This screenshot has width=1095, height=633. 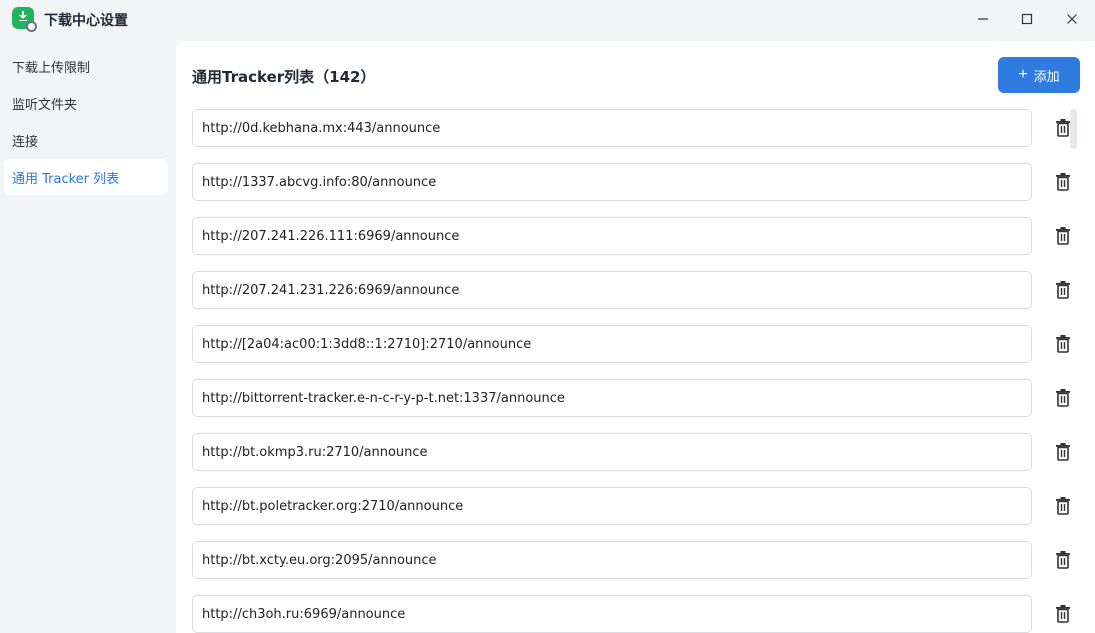 I want to click on minimize-button, so click(x=983, y=19).